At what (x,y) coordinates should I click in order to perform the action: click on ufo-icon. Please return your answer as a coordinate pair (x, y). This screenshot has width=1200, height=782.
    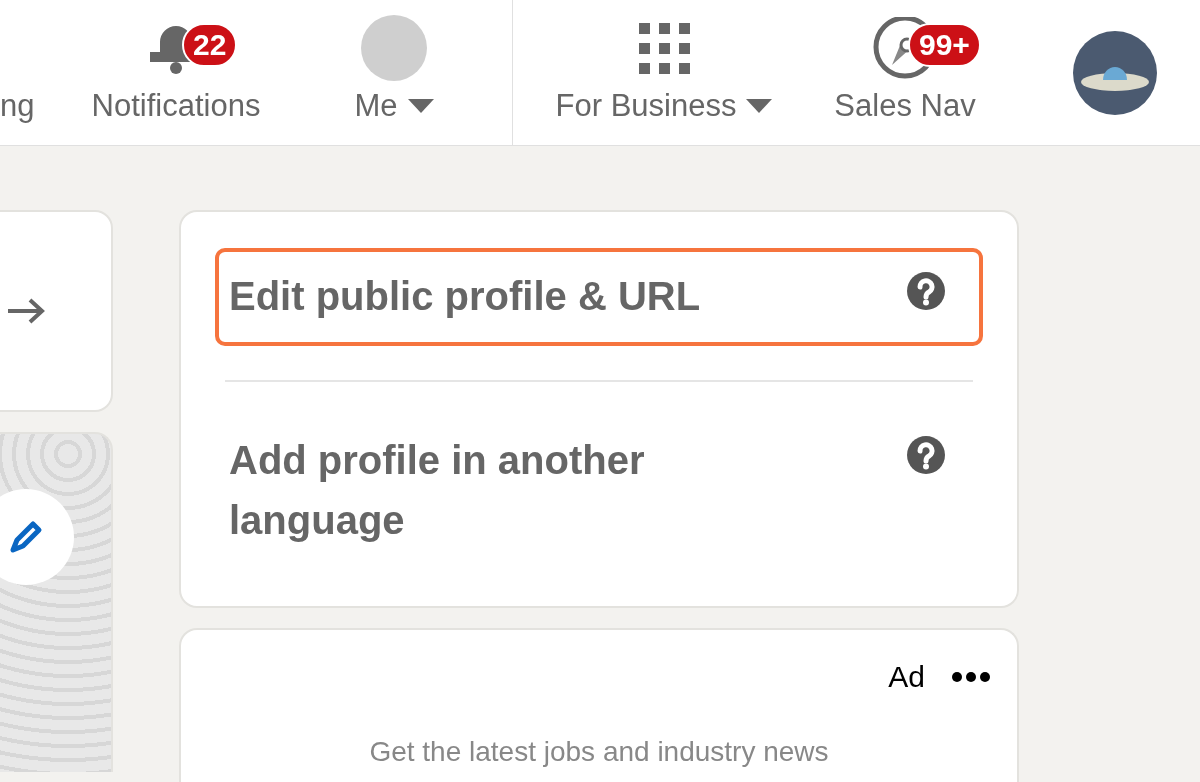
    Looking at the image, I should click on (1115, 78).